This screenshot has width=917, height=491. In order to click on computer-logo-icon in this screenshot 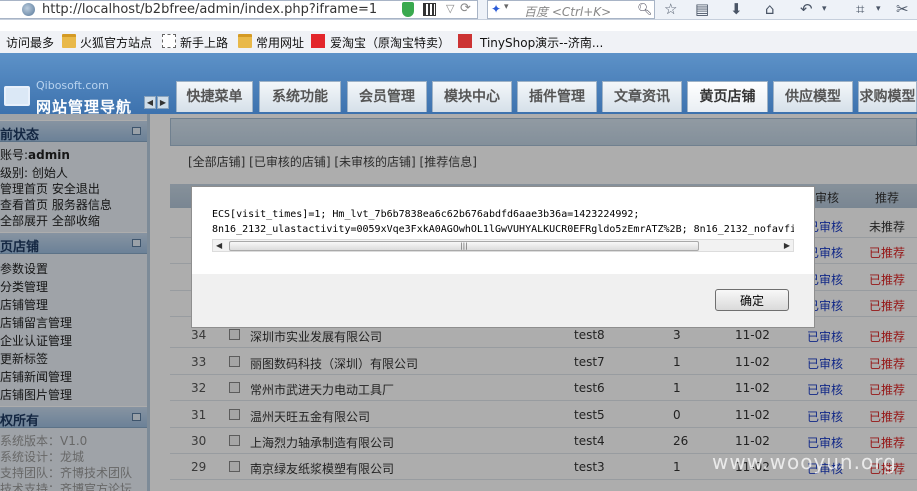, I will do `click(17, 96)`.